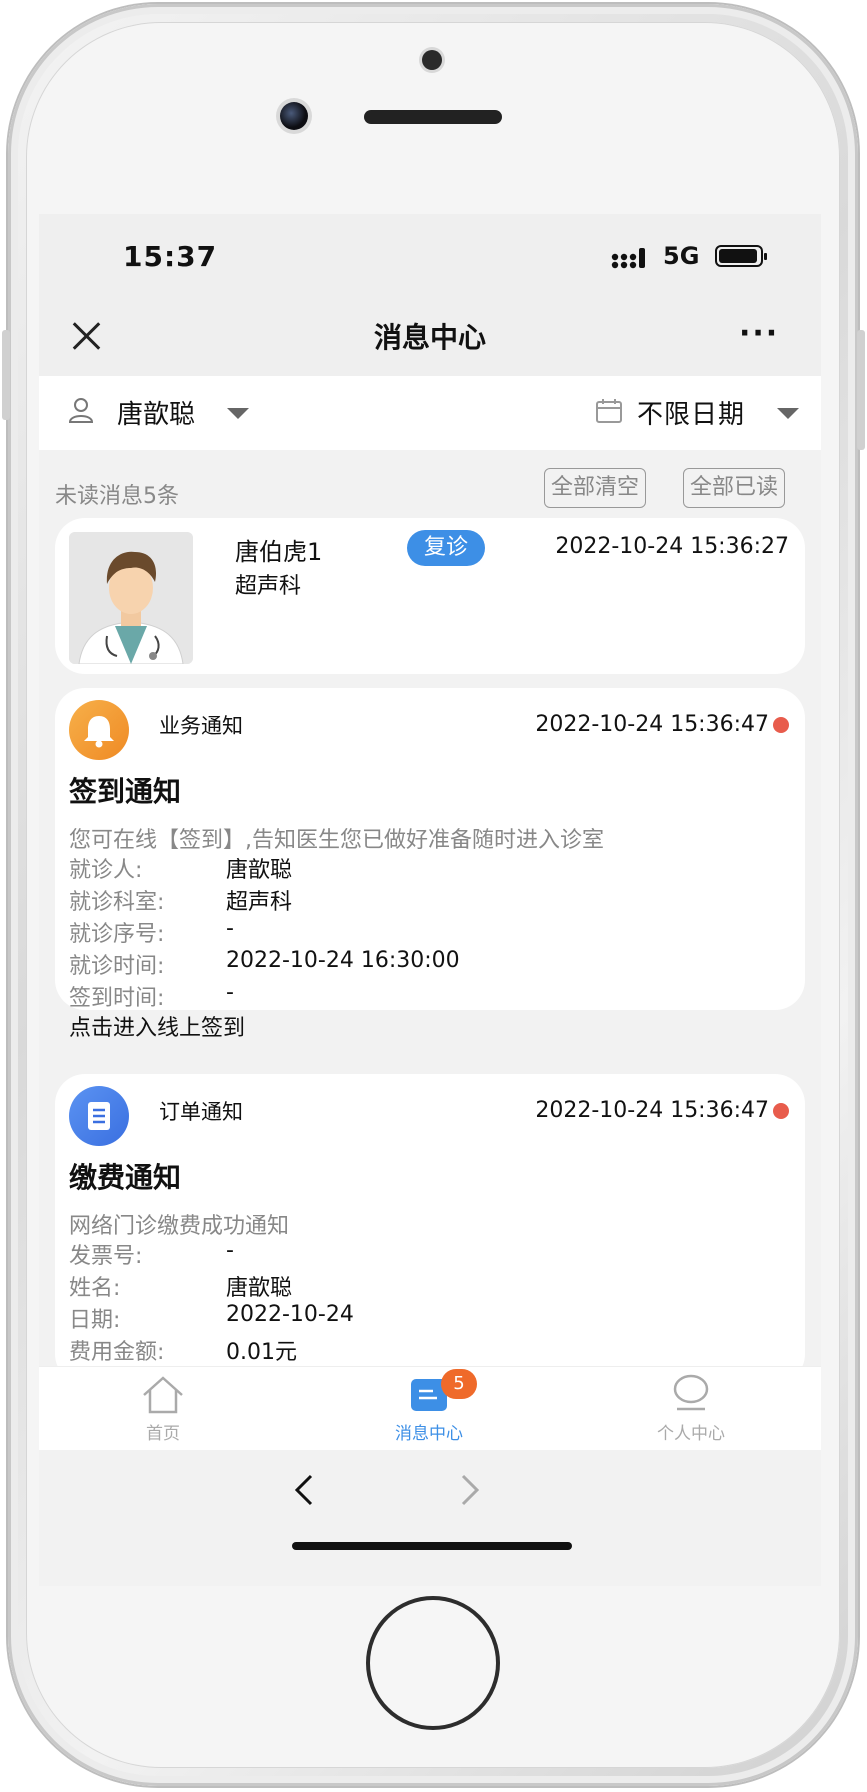 This screenshot has height=1792, width=867. Describe the element at coordinates (734, 488) in the screenshot. I see `mark-all-read-button: 全部已读` at that location.